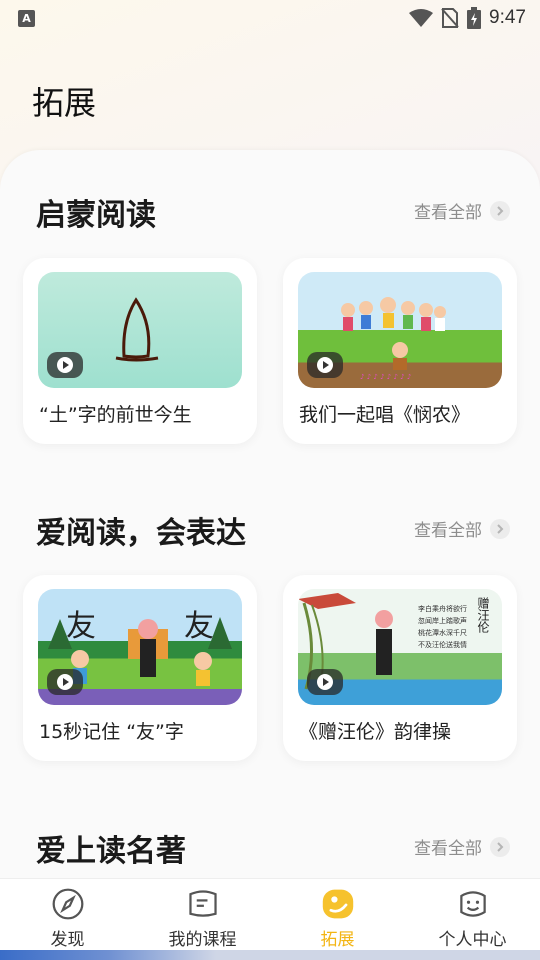 The image size is (540, 960). What do you see at coordinates (472, 940) in the screenshot?
I see `tab-label: 个人中心` at bounding box center [472, 940].